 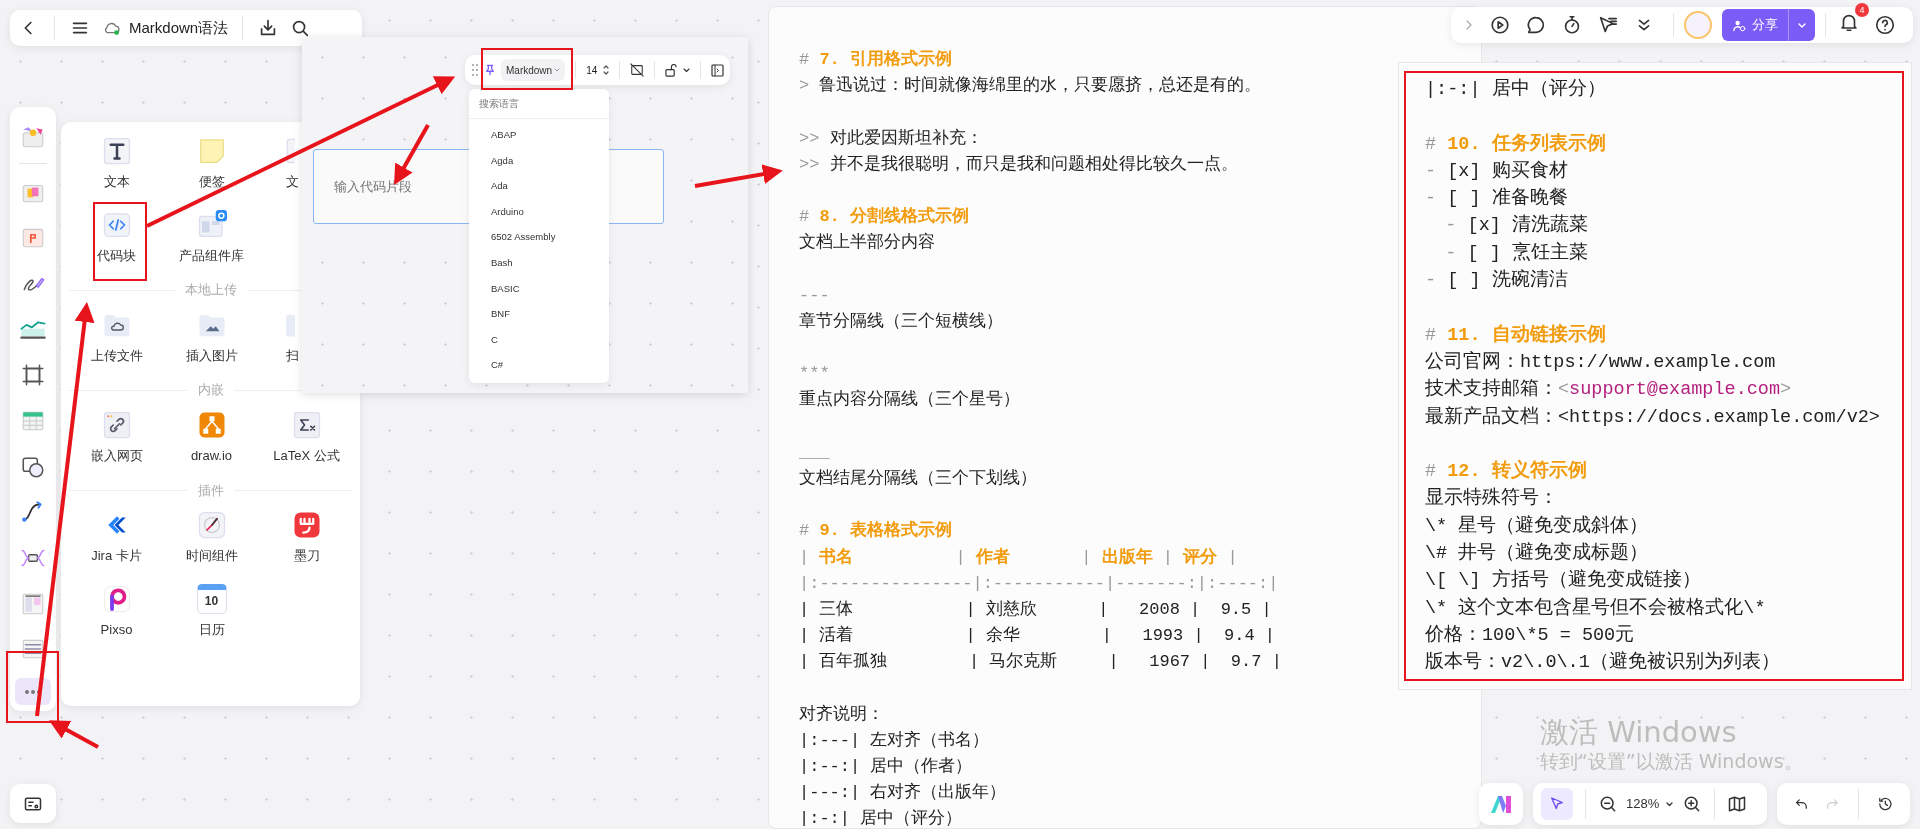 What do you see at coordinates (909, 400) in the screenshot?
I see `text-line: 重点内容分隔线（三个星号）` at bounding box center [909, 400].